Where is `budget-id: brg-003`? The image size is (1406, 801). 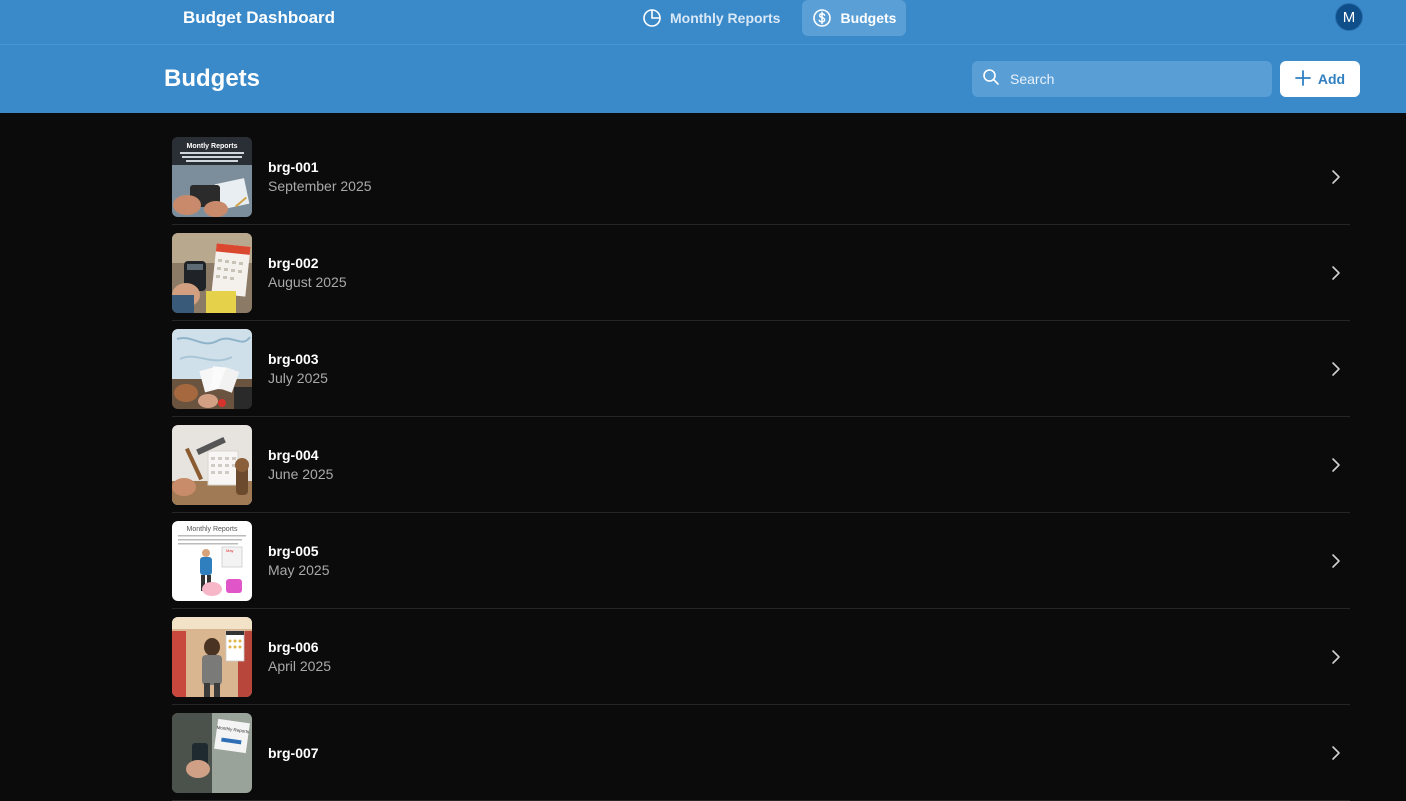 budget-id: brg-003 is located at coordinates (293, 358).